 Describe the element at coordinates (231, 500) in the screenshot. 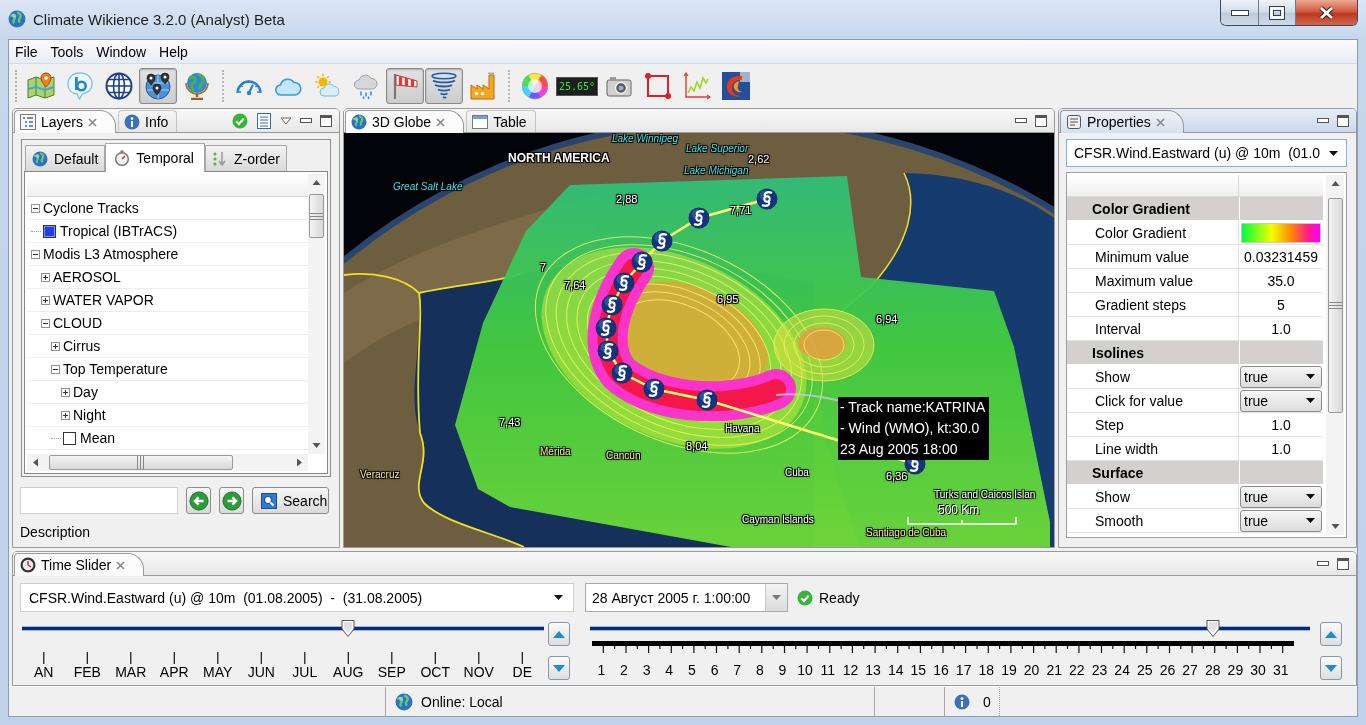

I see `forward-button` at that location.